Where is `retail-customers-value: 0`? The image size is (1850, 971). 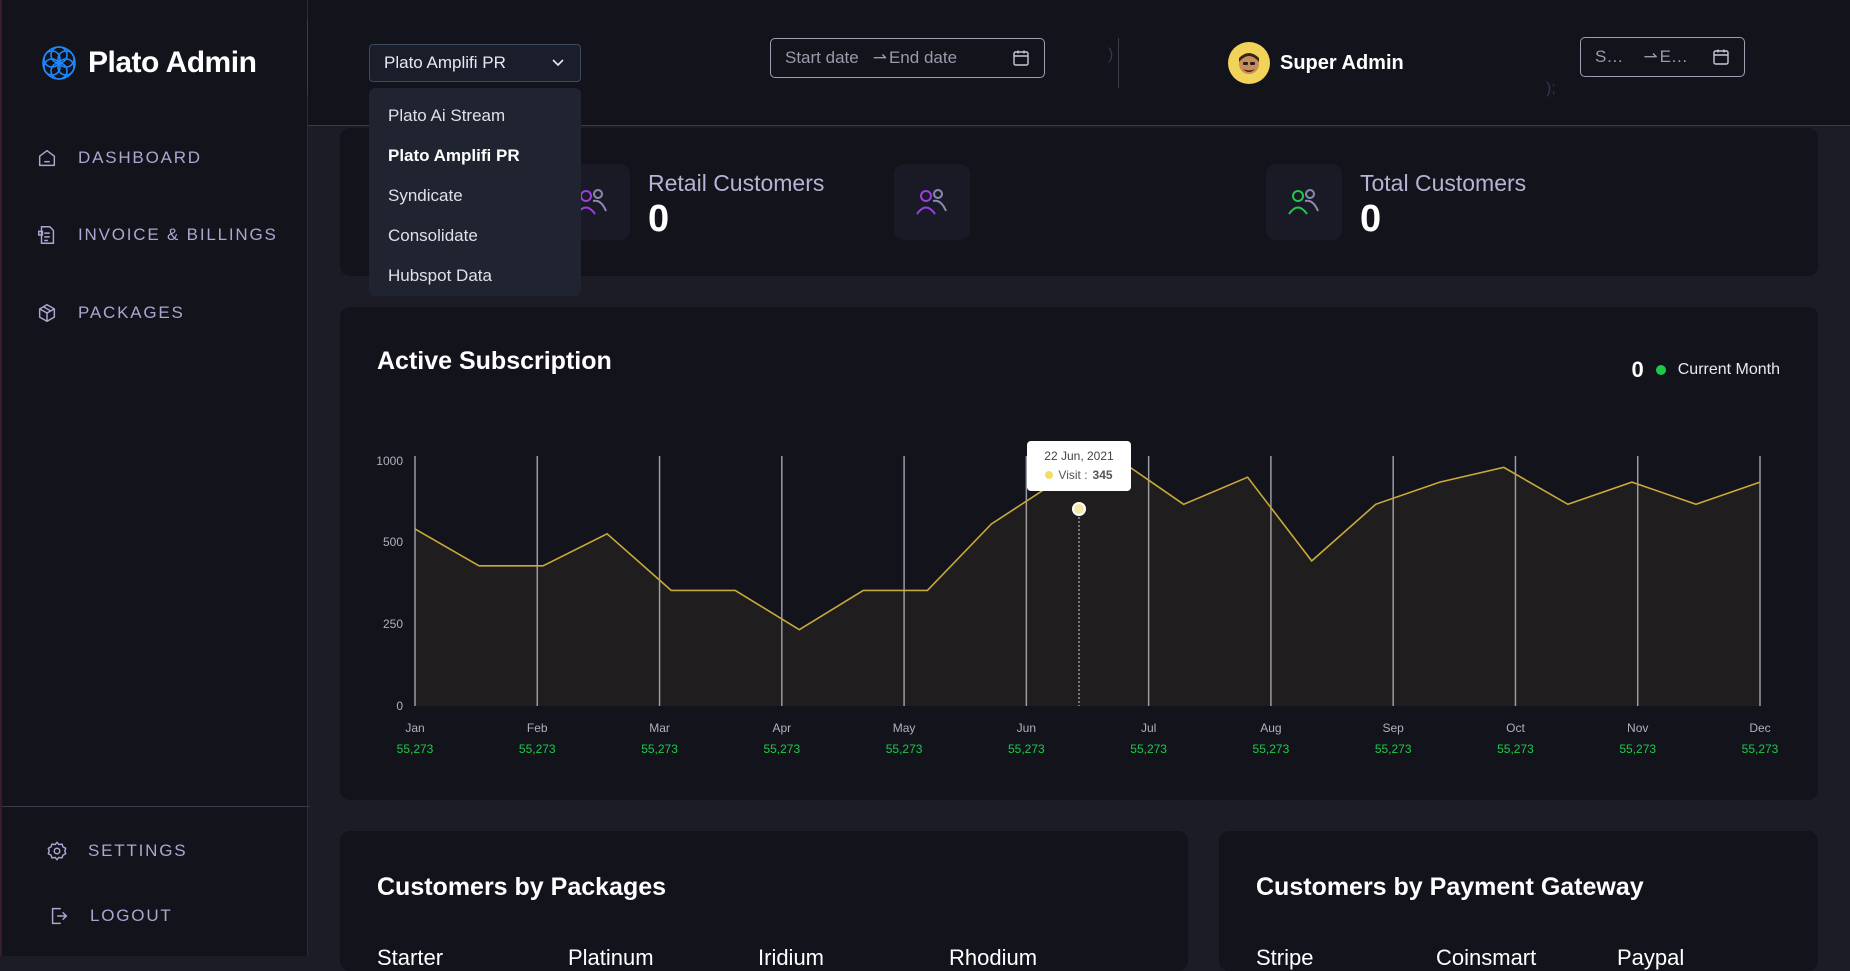
retail-customers-value: 0 is located at coordinates (659, 219).